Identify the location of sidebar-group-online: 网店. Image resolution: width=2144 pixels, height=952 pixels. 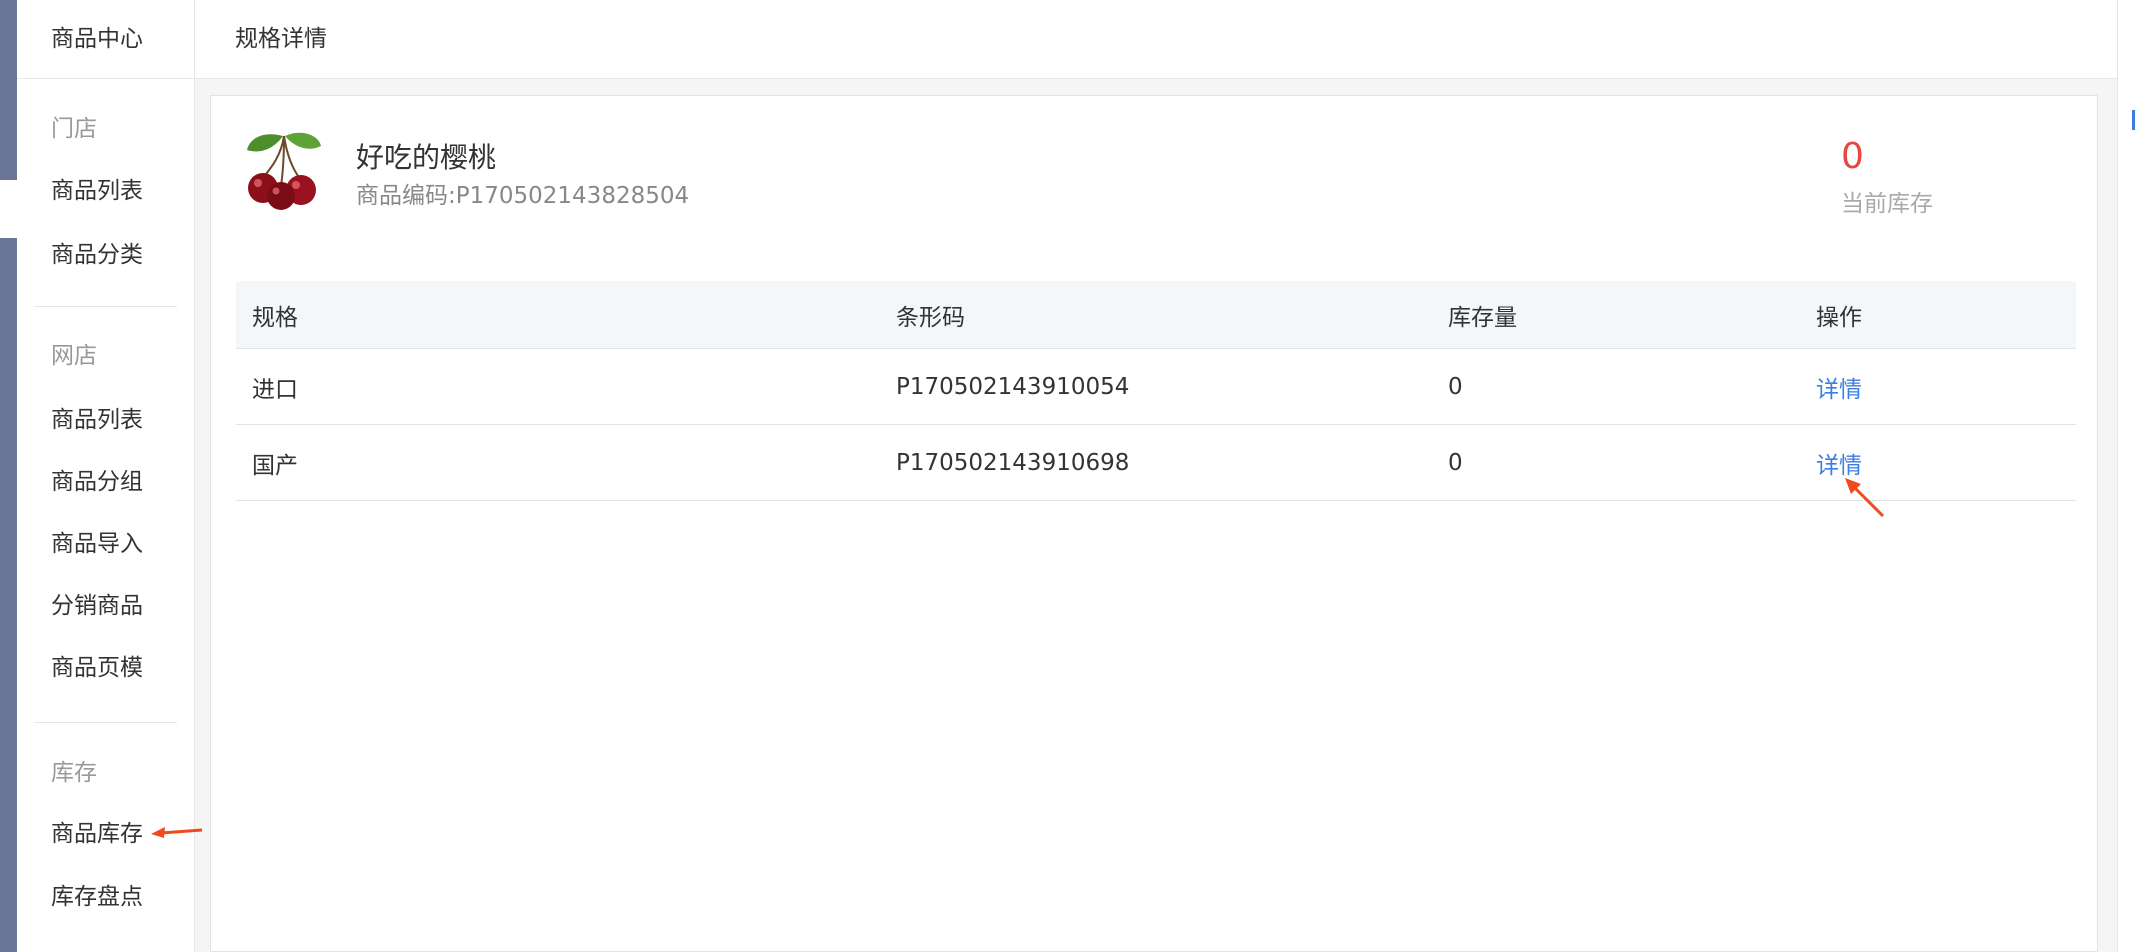
(74, 356).